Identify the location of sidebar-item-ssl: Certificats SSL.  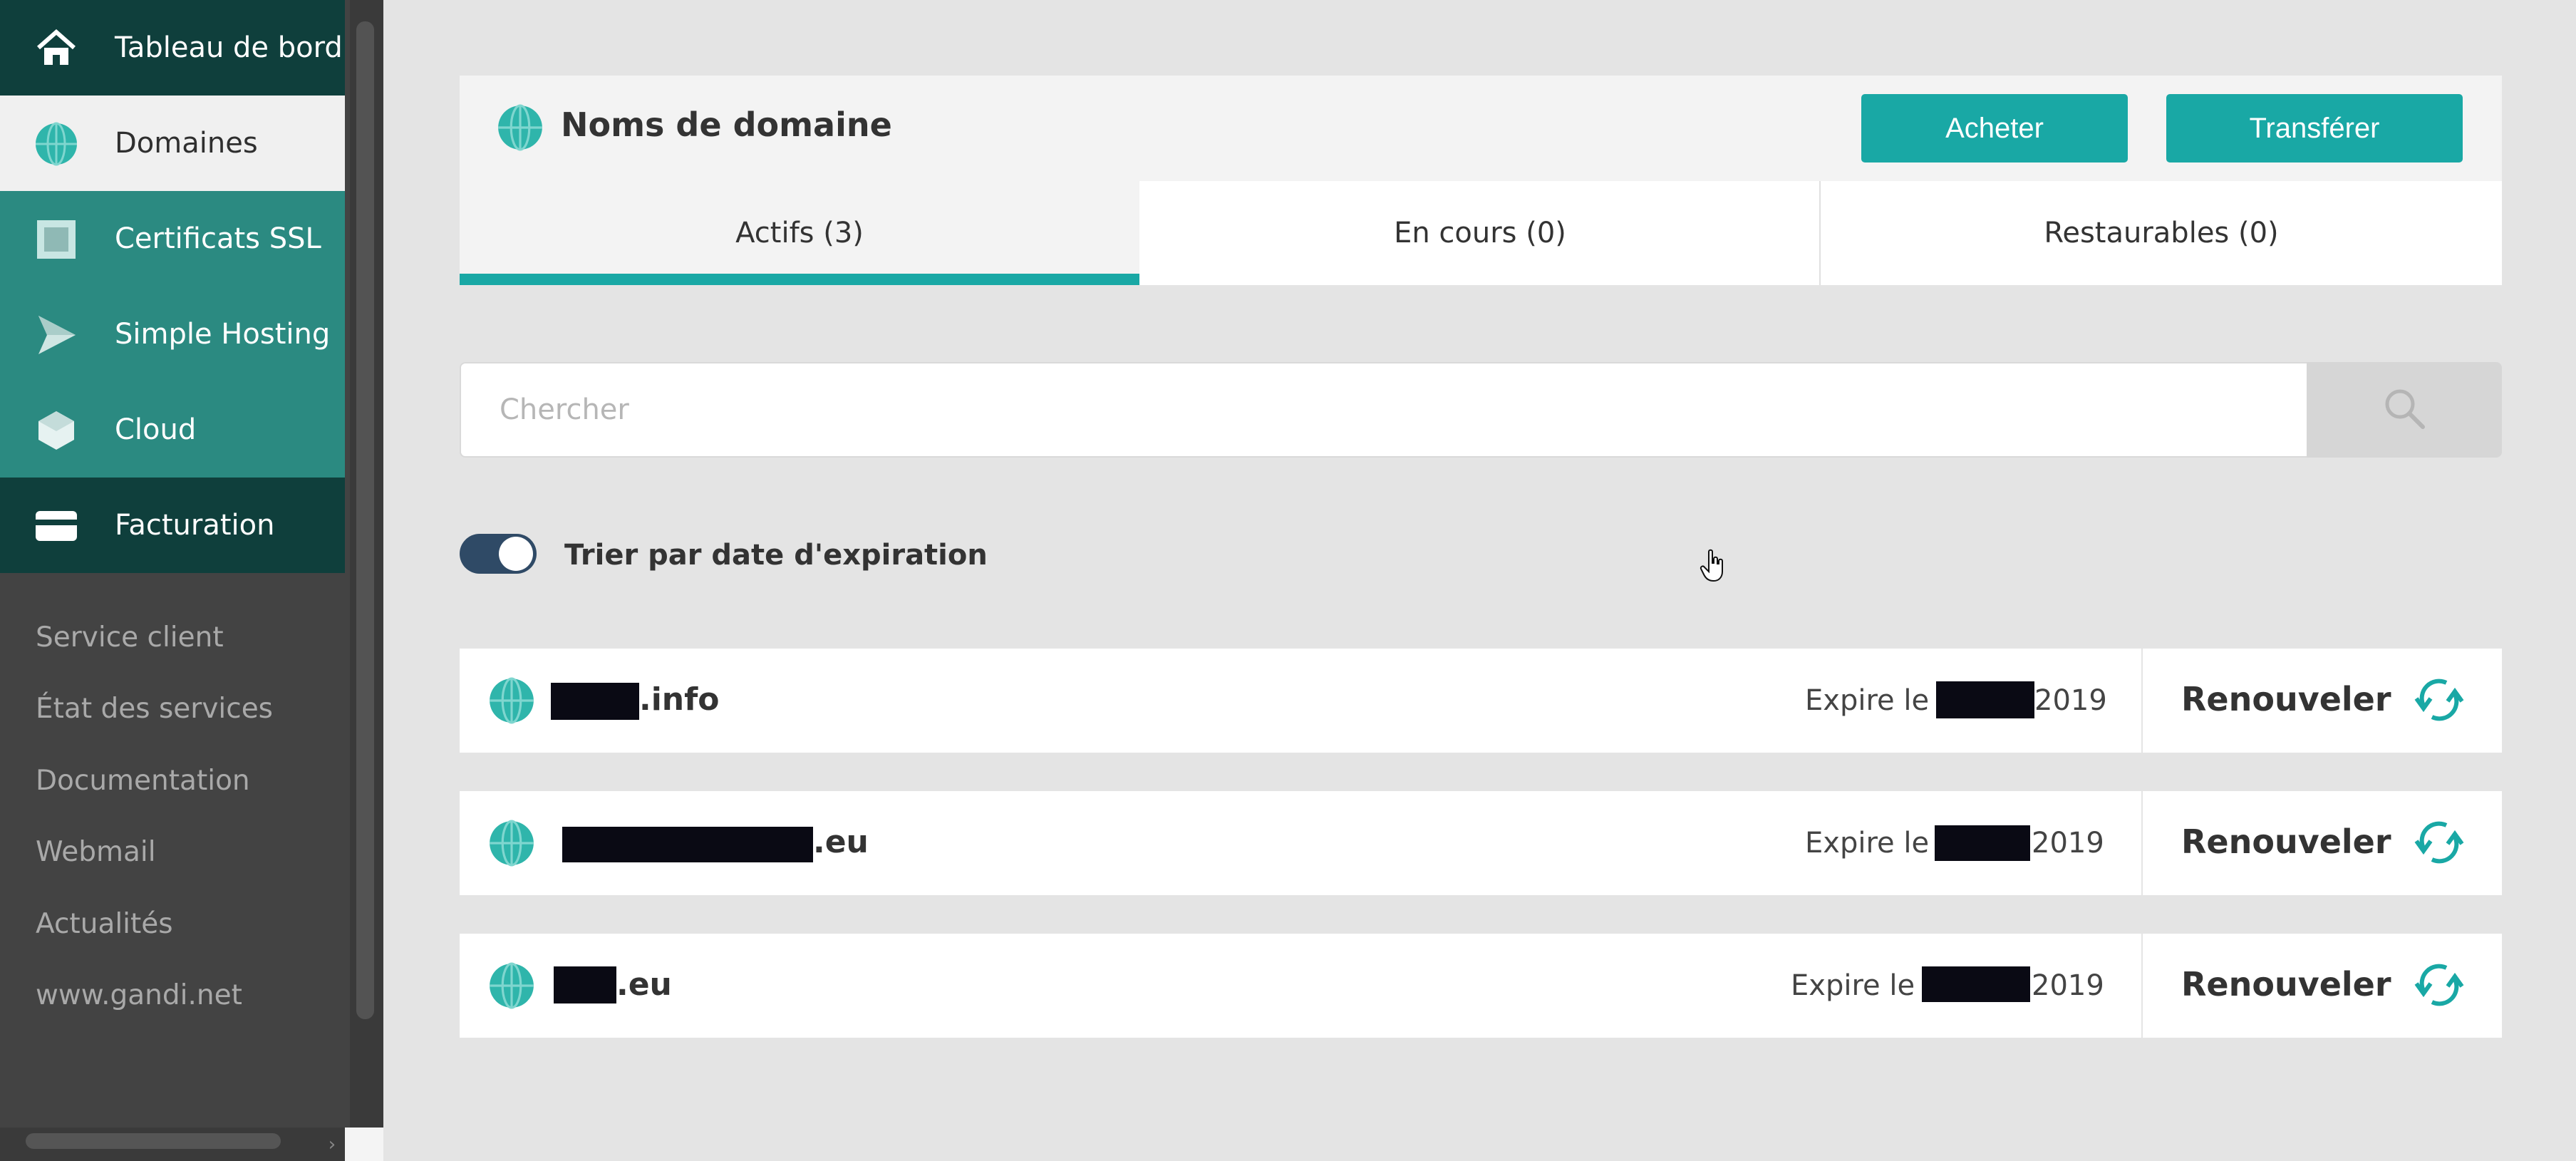
(172, 239).